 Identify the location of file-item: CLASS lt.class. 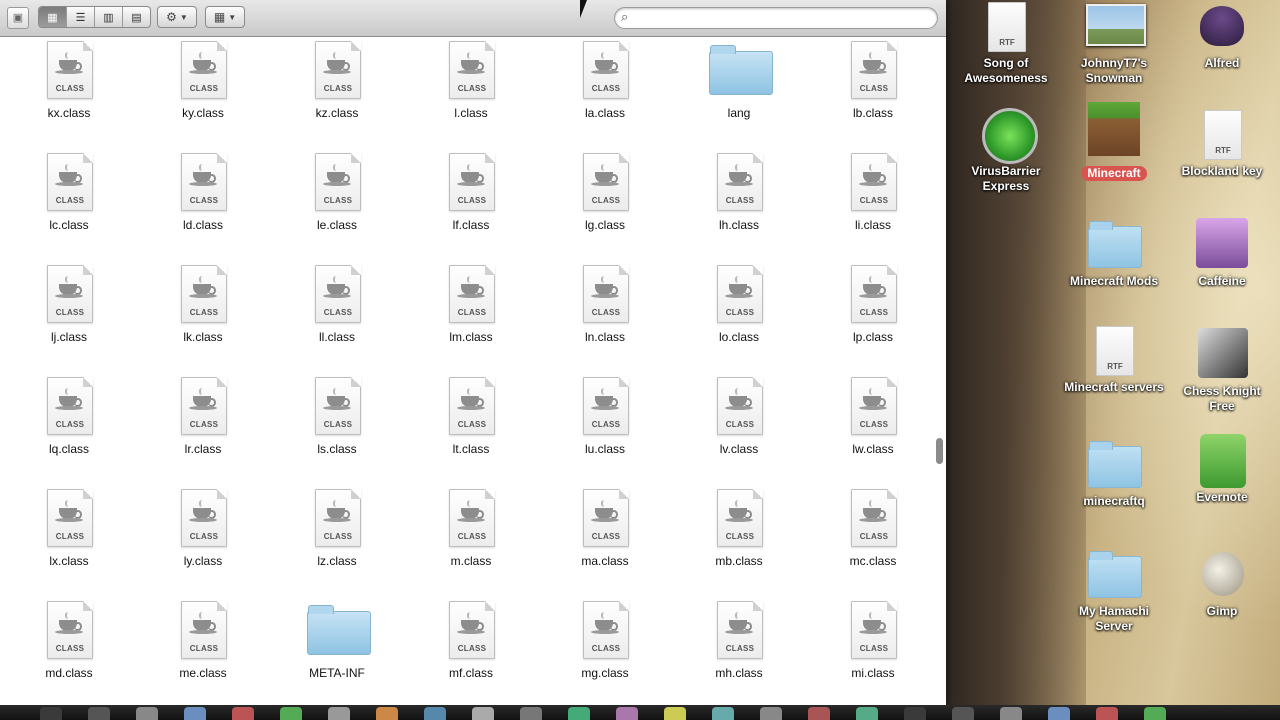
(471, 416).